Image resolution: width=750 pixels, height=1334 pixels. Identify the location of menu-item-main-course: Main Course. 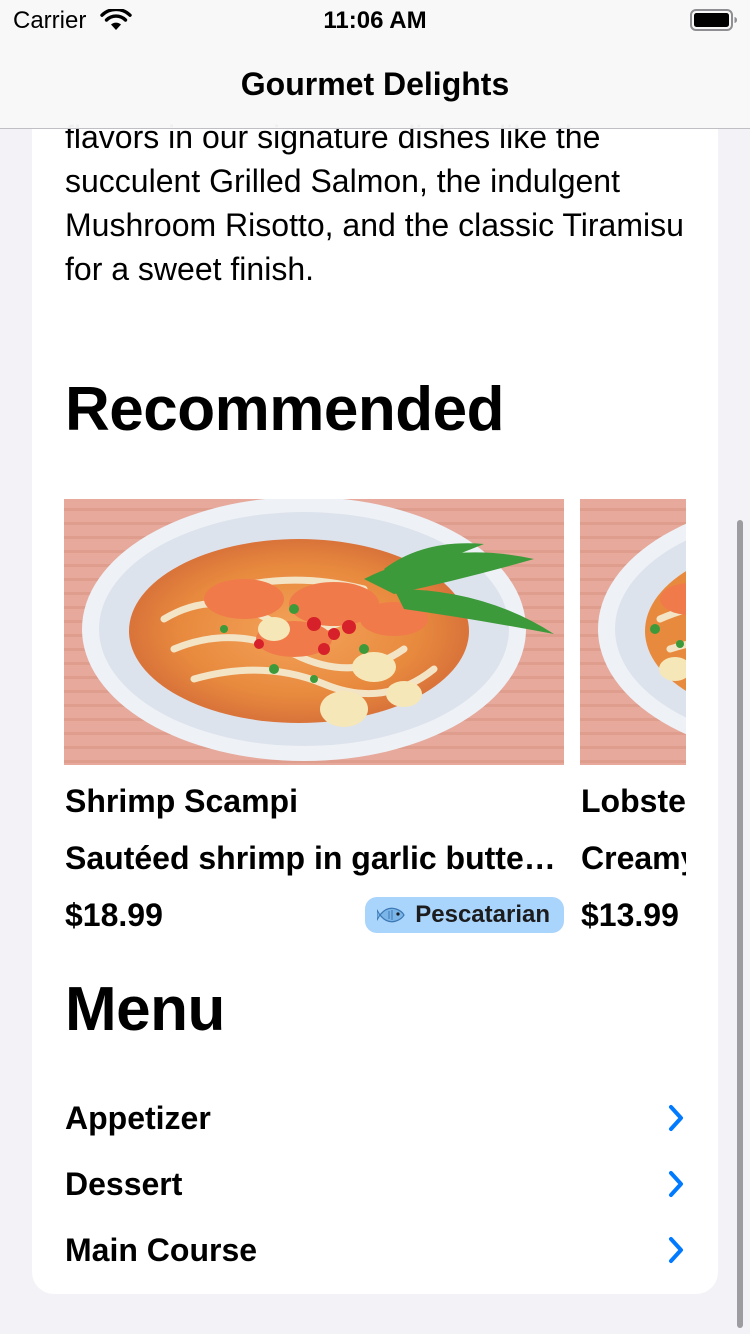
(375, 1250).